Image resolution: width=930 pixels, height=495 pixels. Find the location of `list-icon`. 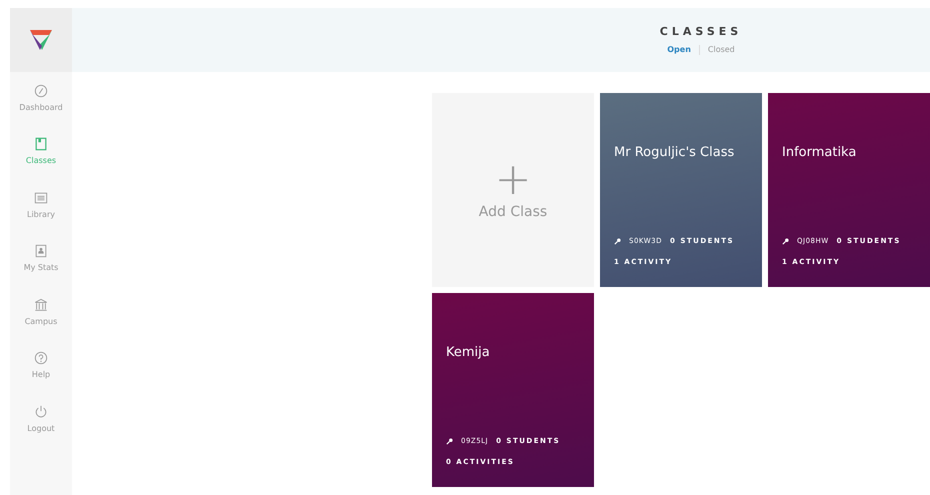

list-icon is located at coordinates (41, 197).